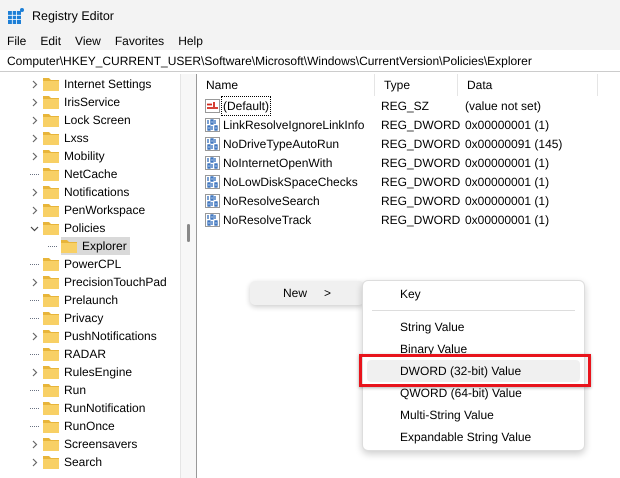  What do you see at coordinates (307, 293) in the screenshot?
I see `context-menu-item: New >` at bounding box center [307, 293].